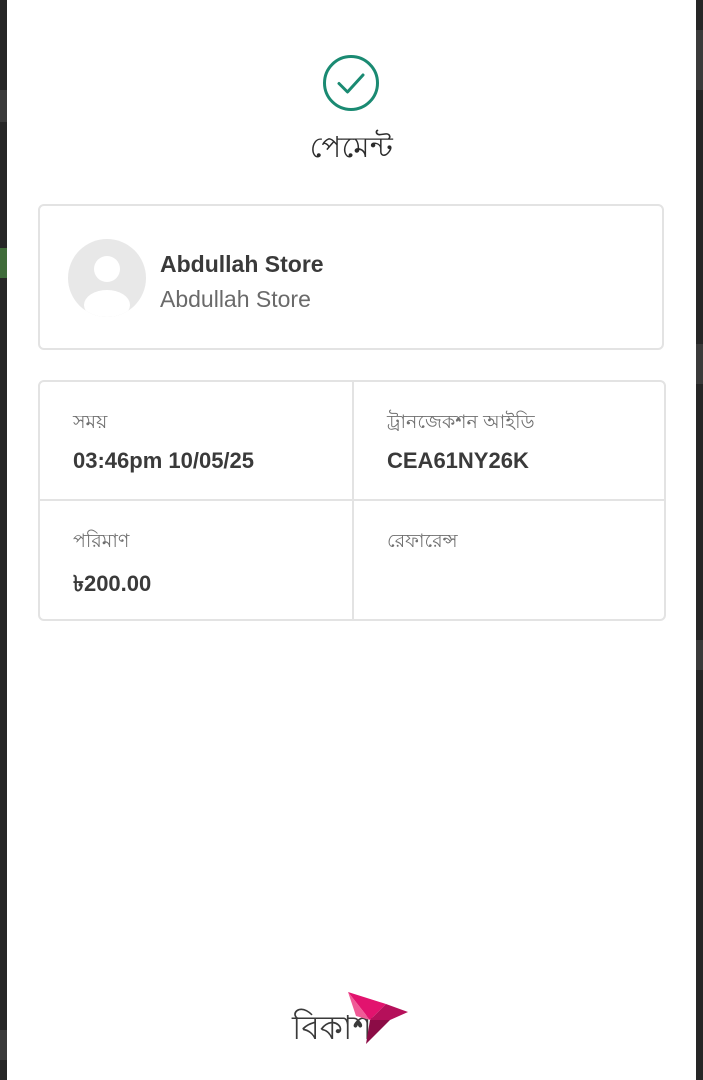 The height and width of the screenshot is (1080, 703). Describe the element at coordinates (378, 1018) in the screenshot. I see `bkash-bird-icon` at that location.